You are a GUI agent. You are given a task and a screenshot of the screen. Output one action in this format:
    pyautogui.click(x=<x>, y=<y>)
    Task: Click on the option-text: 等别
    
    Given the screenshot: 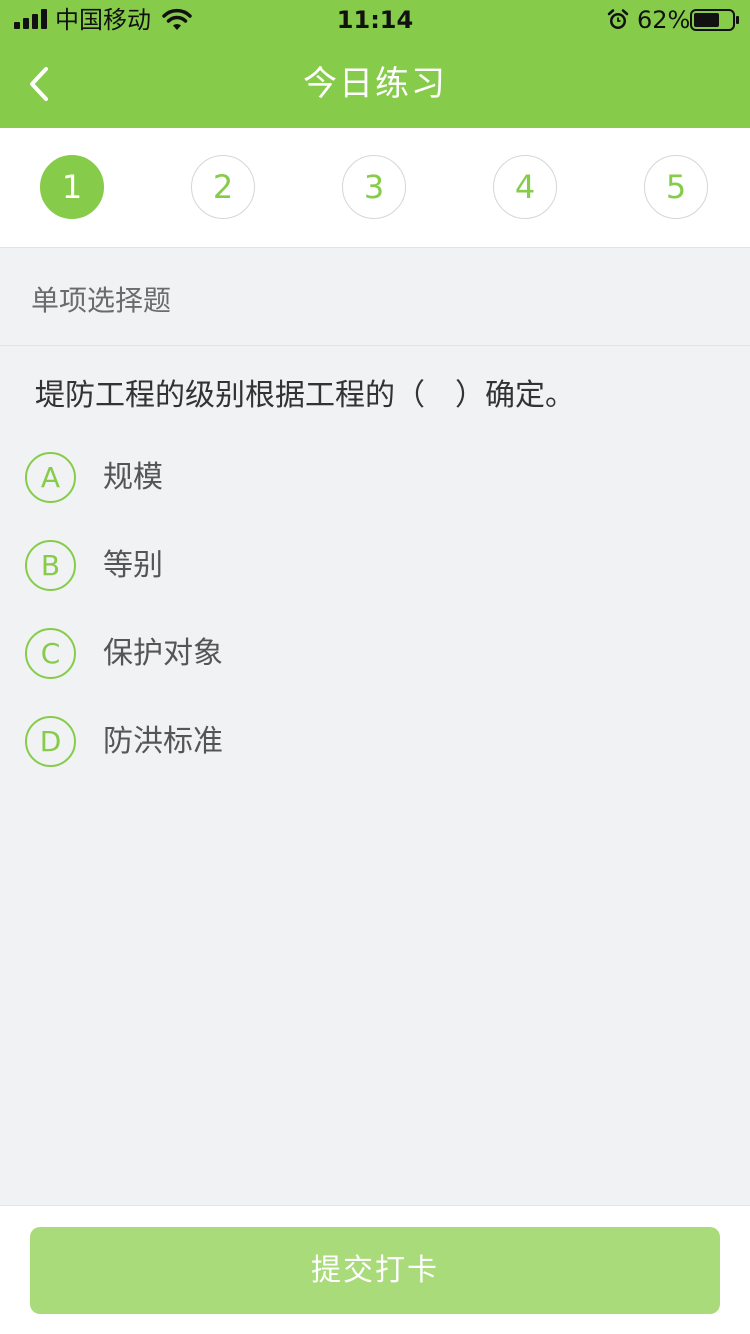 What is the action you would take?
    pyautogui.click(x=133, y=565)
    